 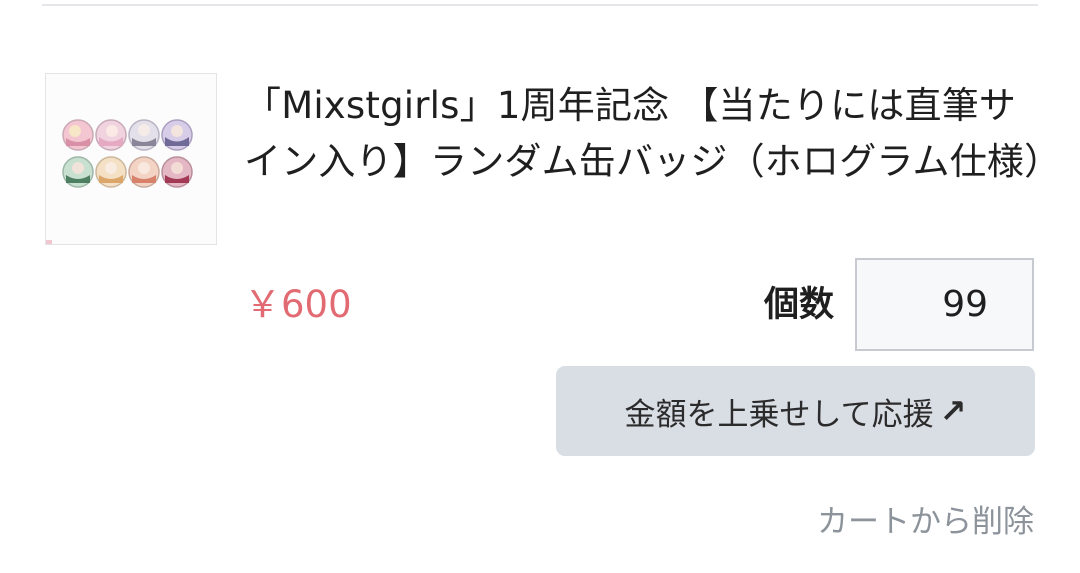 I want to click on support-extra-amount-button: 金額を上乗せして応援 ↗, so click(x=795, y=411).